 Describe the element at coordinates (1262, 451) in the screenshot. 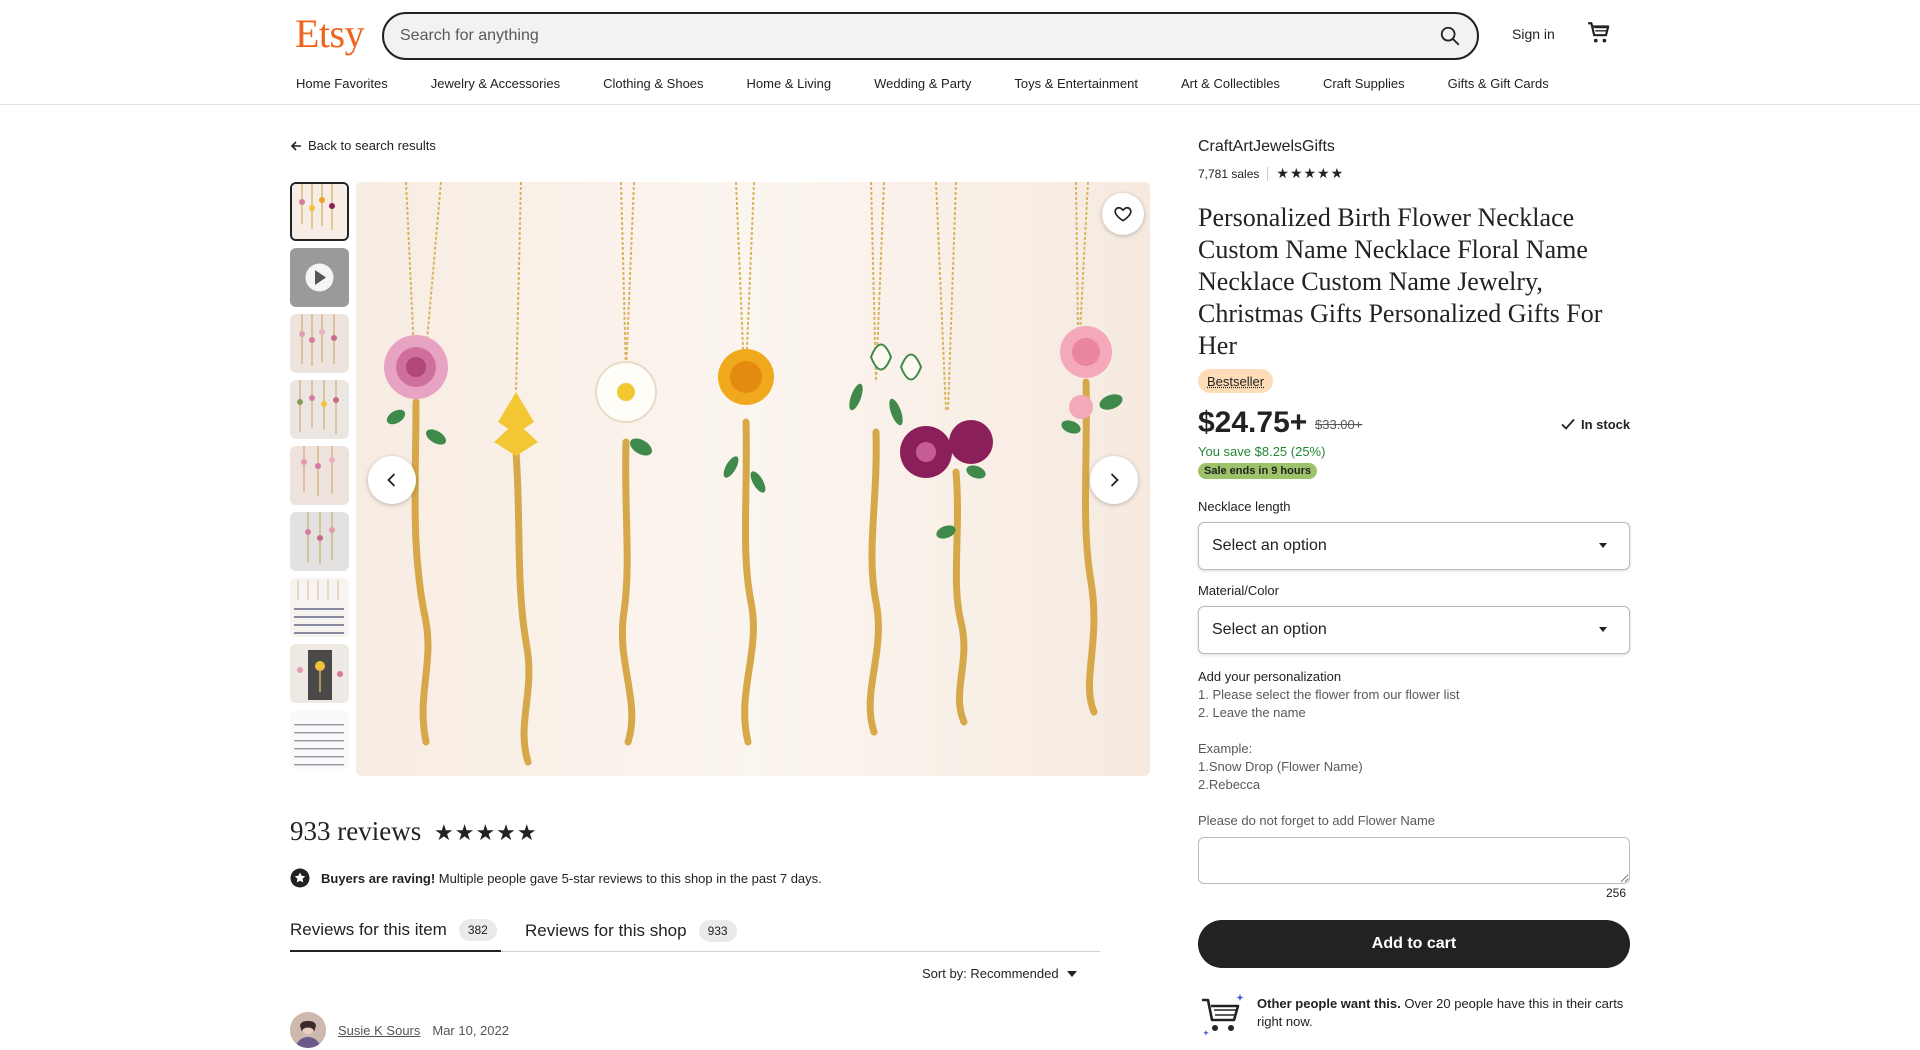

I see `savings-text: You save $8.25 (25%)` at that location.